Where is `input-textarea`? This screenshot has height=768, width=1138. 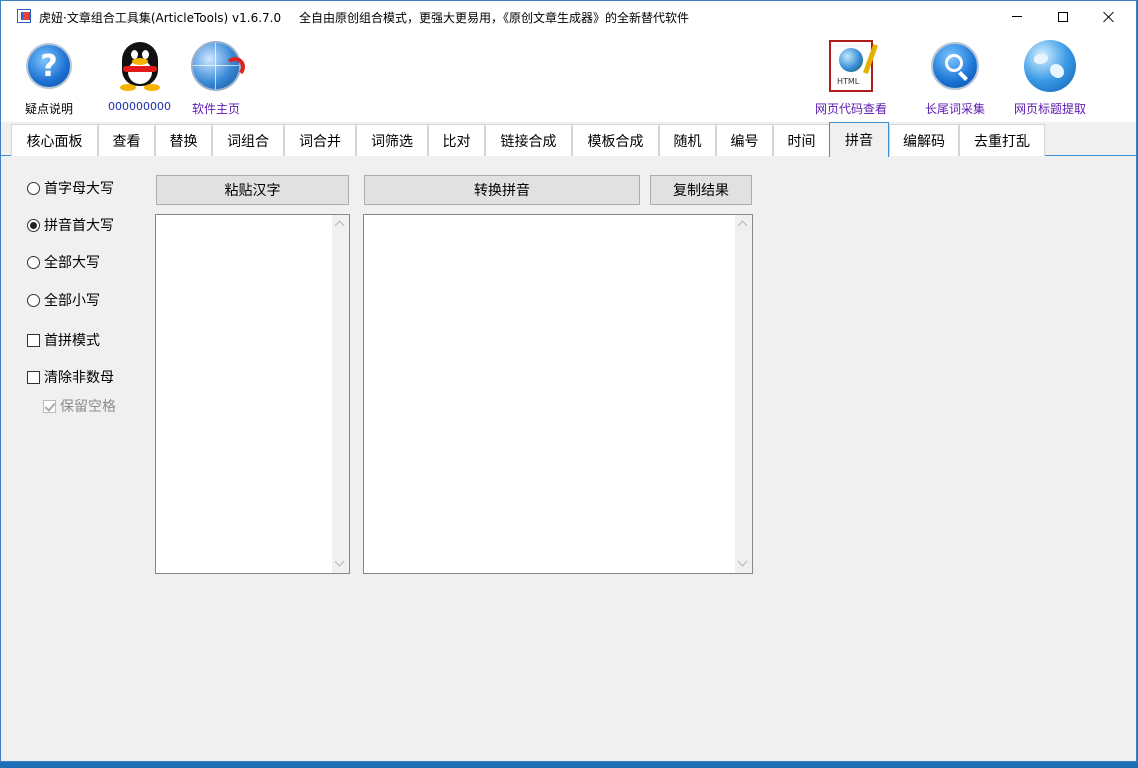 input-textarea is located at coordinates (252, 394).